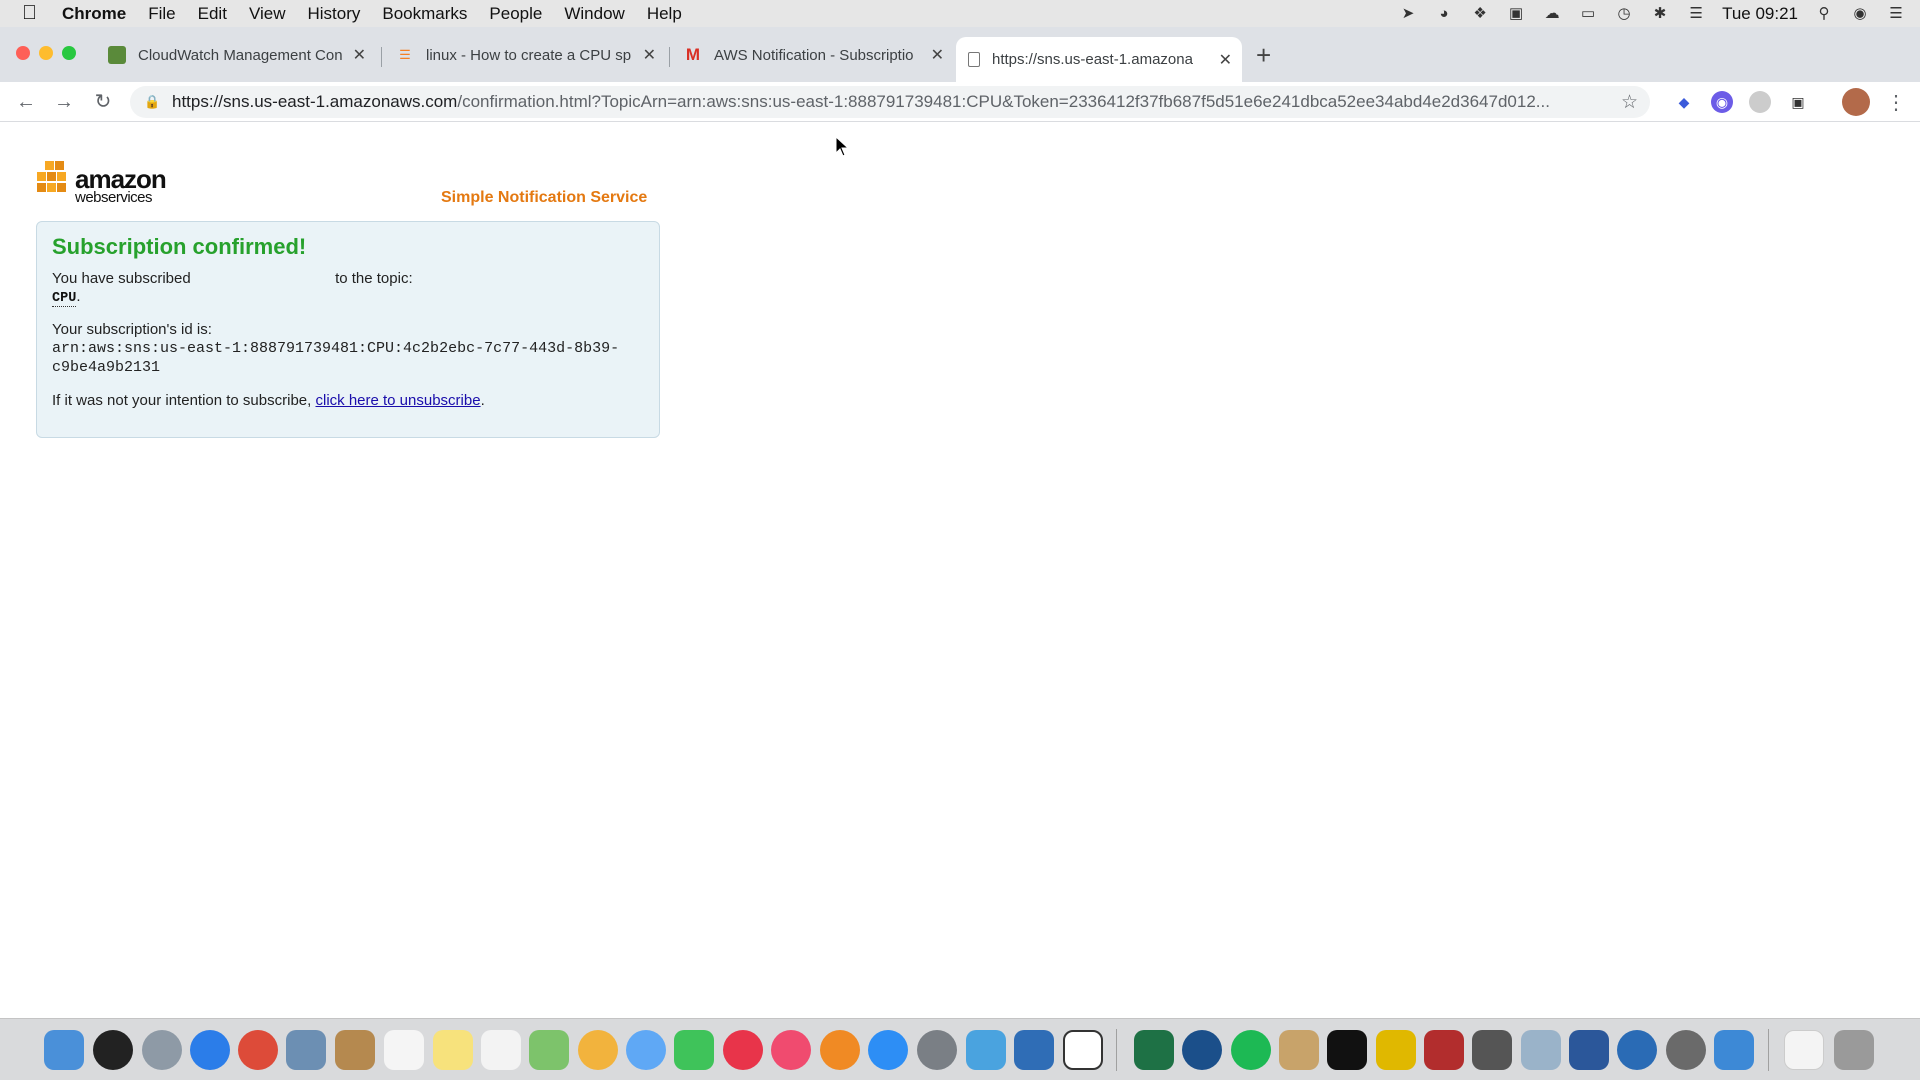 This screenshot has height=1080, width=1920. What do you see at coordinates (1347, 1050) in the screenshot?
I see `terminal-icon` at bounding box center [1347, 1050].